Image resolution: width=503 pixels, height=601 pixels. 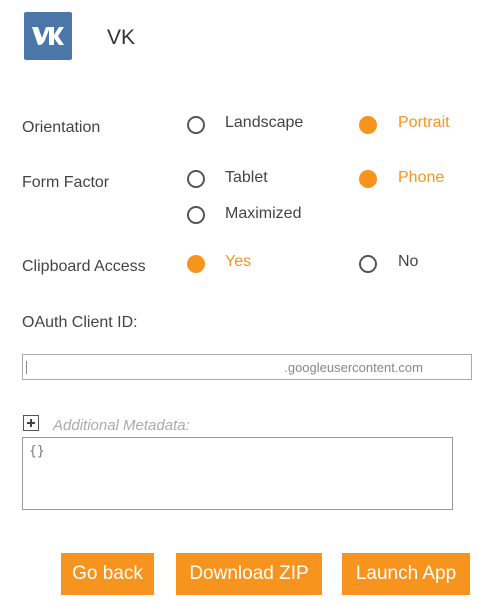 I want to click on vk-logo-icon, so click(x=48, y=36).